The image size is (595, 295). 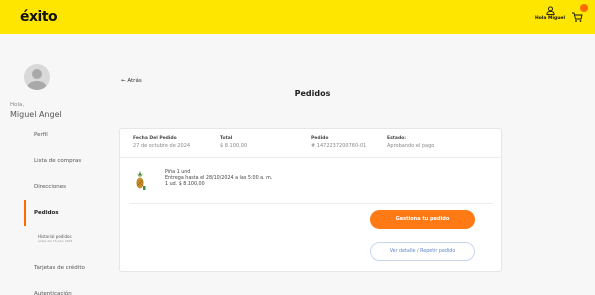 What do you see at coordinates (36, 114) in the screenshot?
I see `user-name: Miguel Angel` at bounding box center [36, 114].